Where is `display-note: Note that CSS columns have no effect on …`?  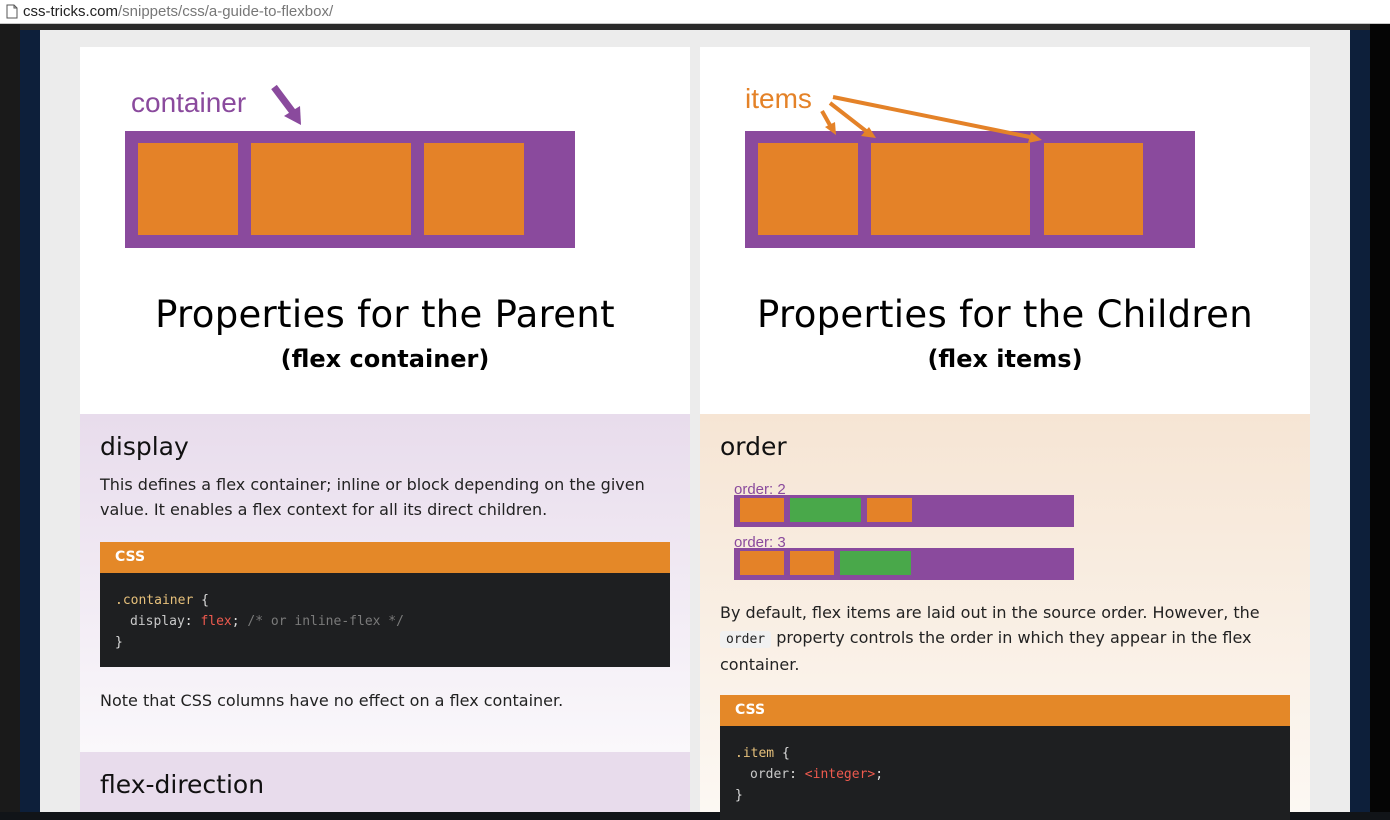
display-note: Note that CSS columns have no effect on … is located at coordinates (332, 700).